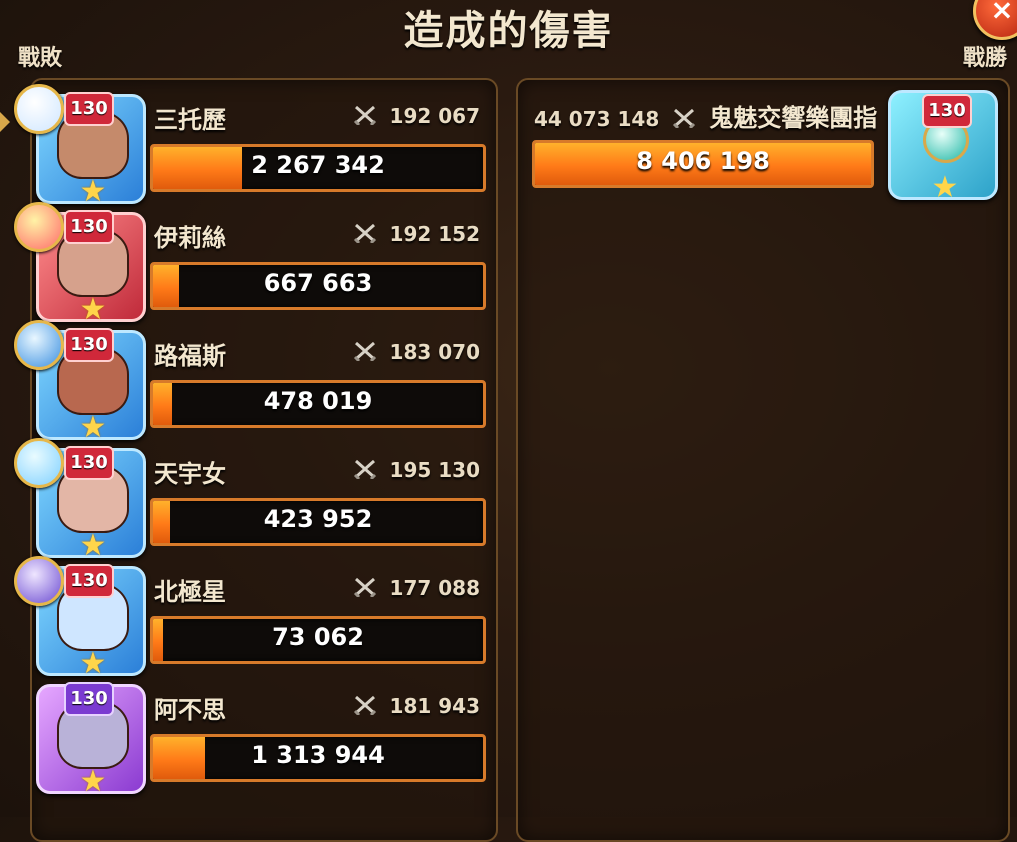  I want to click on hero-name: 天宇女, so click(190, 474).